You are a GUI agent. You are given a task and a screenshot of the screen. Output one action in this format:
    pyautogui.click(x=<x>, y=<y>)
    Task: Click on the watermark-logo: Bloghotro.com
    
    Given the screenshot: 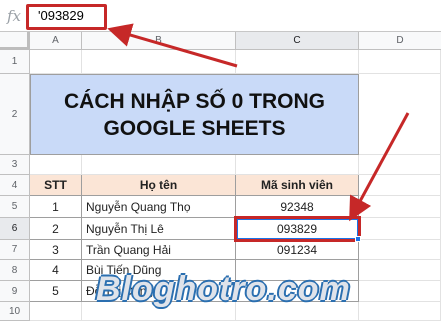 What is the action you would take?
    pyautogui.click(x=223, y=289)
    